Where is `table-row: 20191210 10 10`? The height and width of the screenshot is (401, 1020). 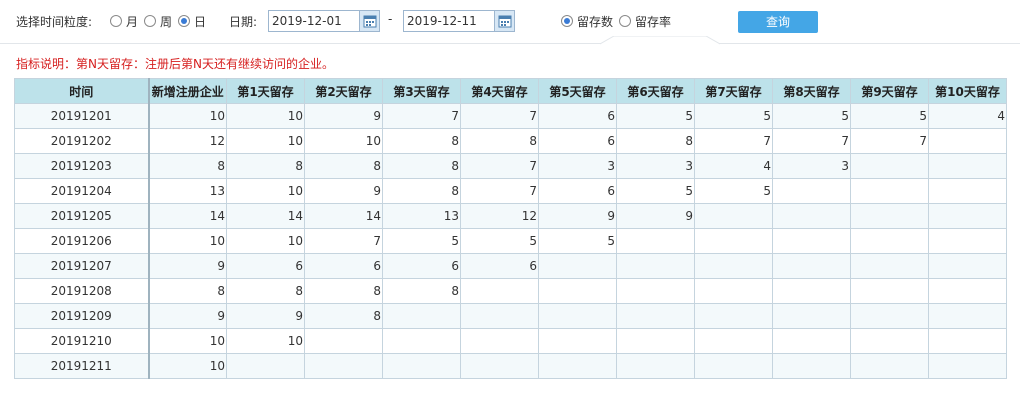 table-row: 20191210 10 10 is located at coordinates (510, 341).